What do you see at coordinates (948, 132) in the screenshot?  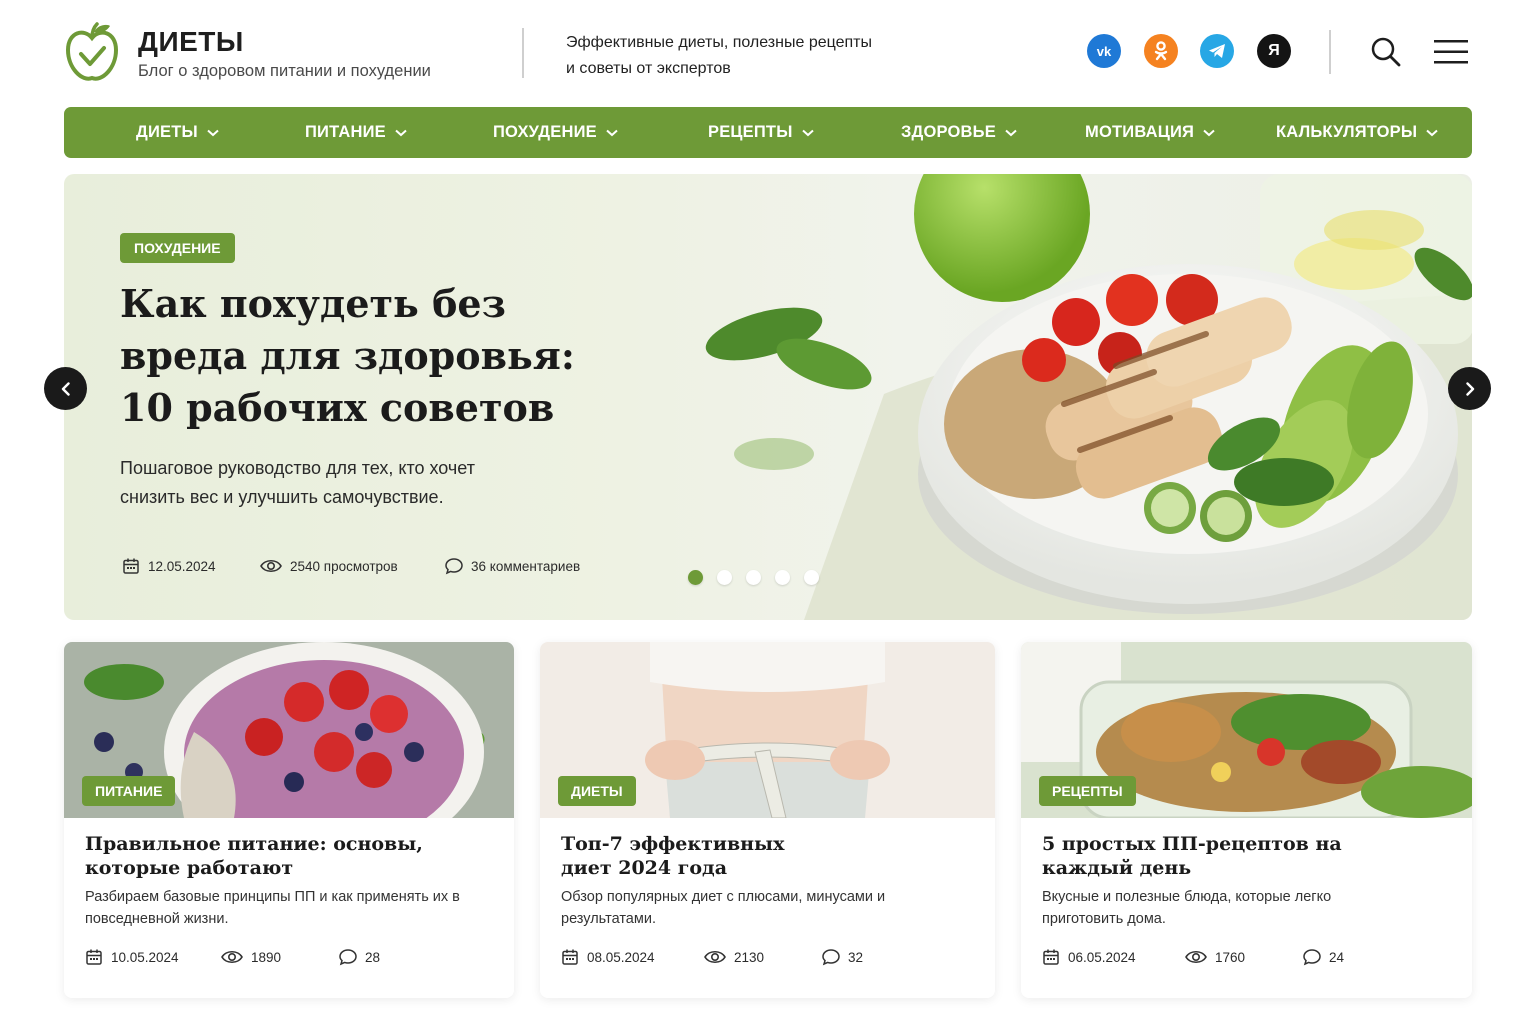 I see `nav-item-label: ЗДОРОВЬЕ` at bounding box center [948, 132].